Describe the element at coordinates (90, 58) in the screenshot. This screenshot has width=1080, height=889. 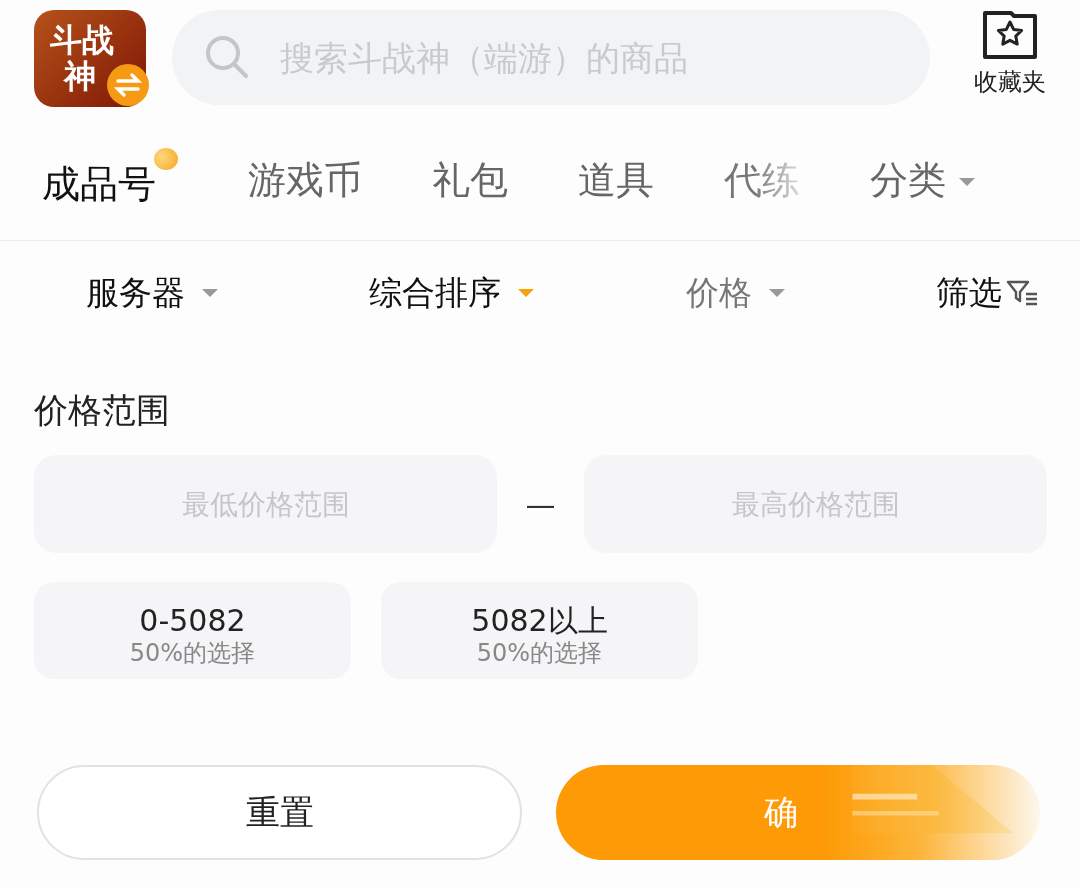
I see `app-logo: 斗战 神` at that location.